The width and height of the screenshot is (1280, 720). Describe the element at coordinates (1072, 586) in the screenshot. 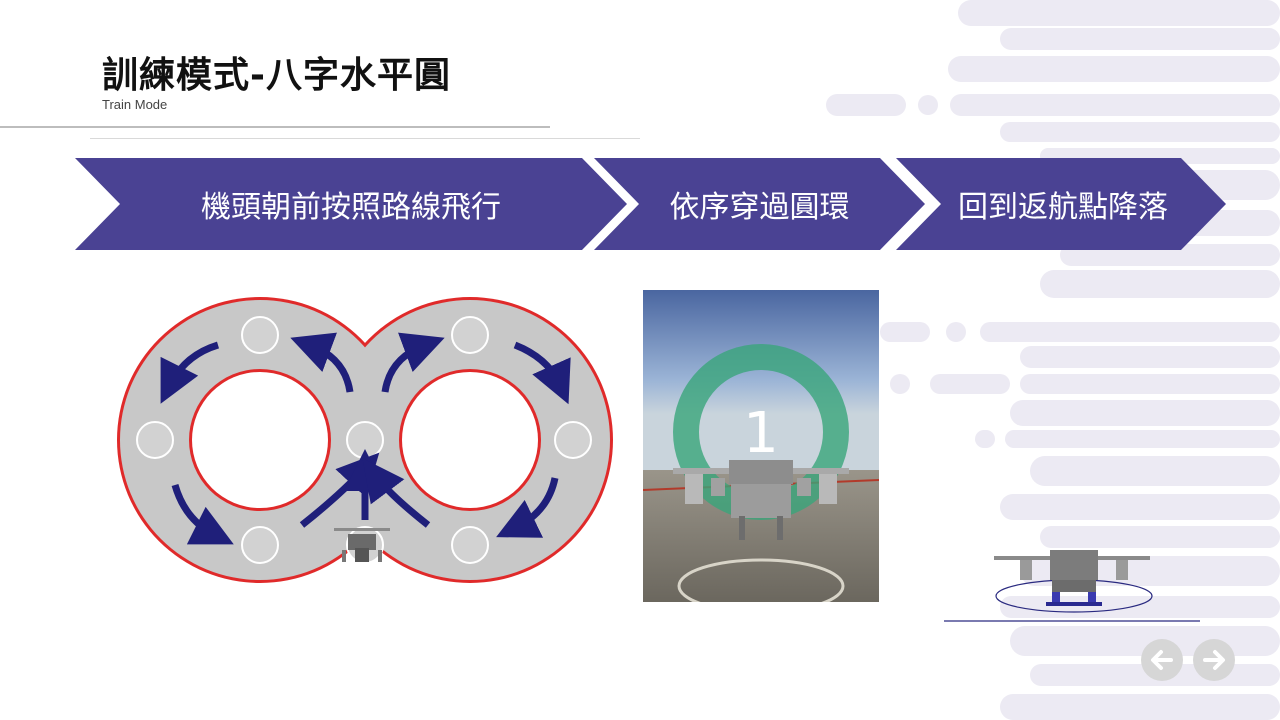

I see `landing-illustration` at that location.